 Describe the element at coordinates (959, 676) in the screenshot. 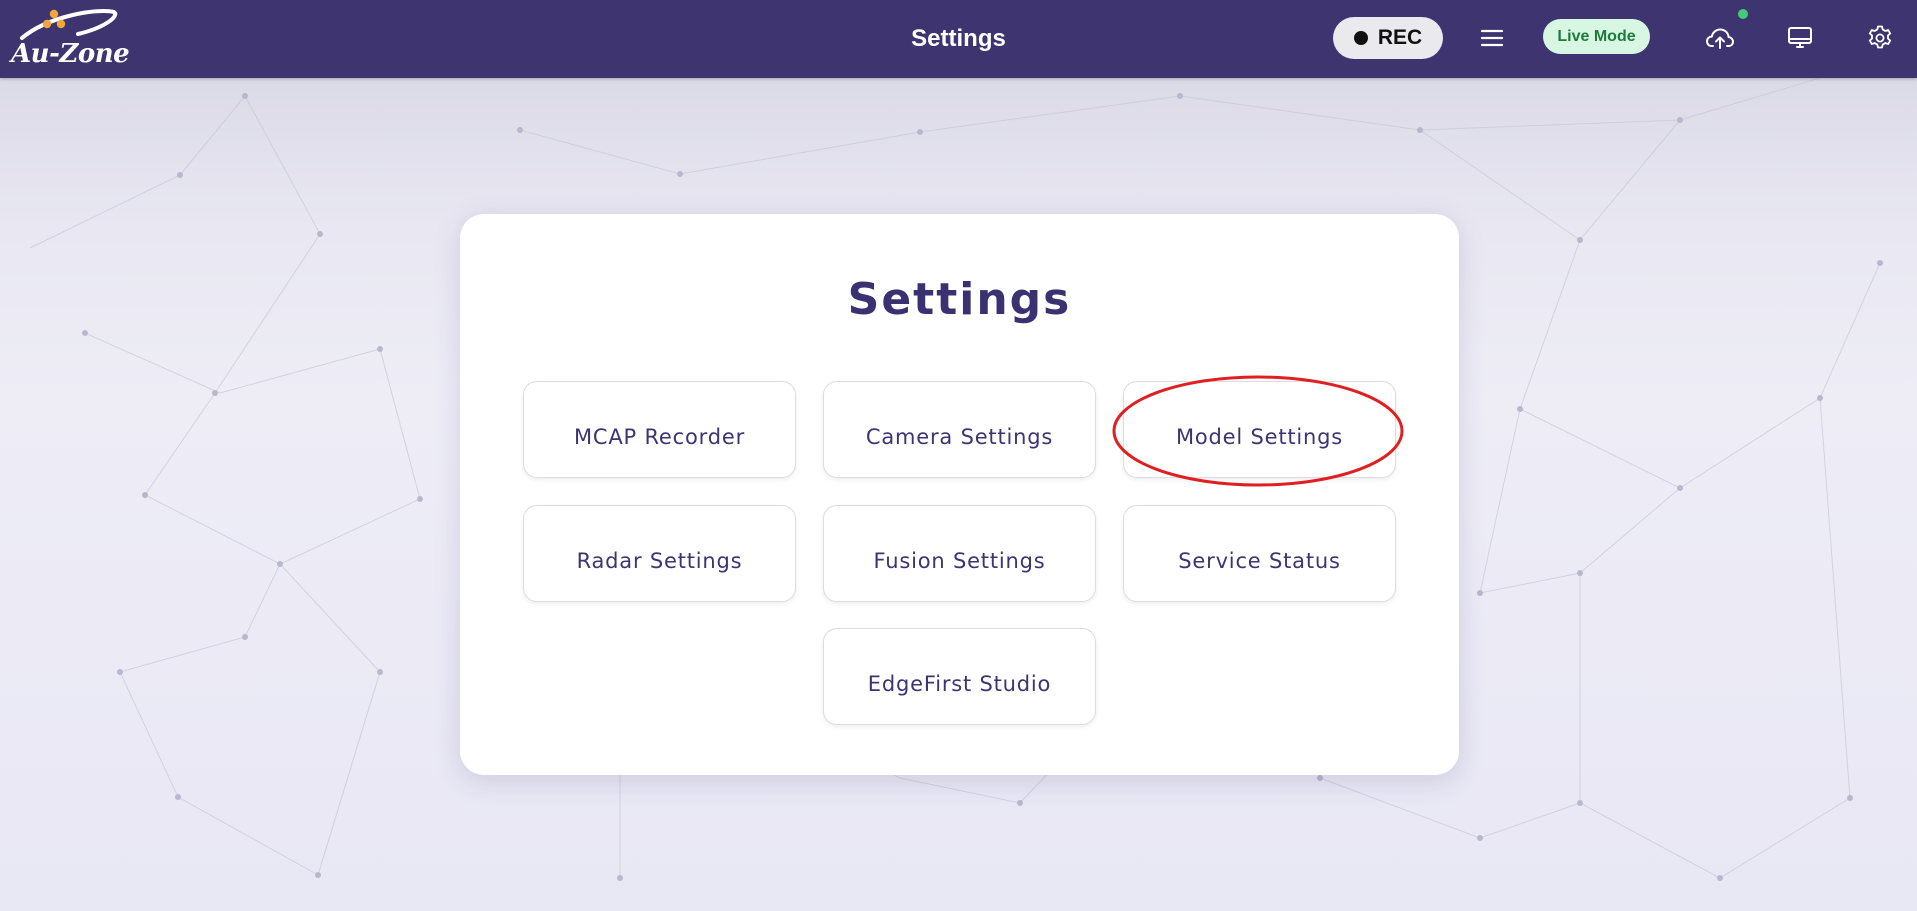

I see `edgefirst-studio-button: EdgeFirst Studio` at that location.